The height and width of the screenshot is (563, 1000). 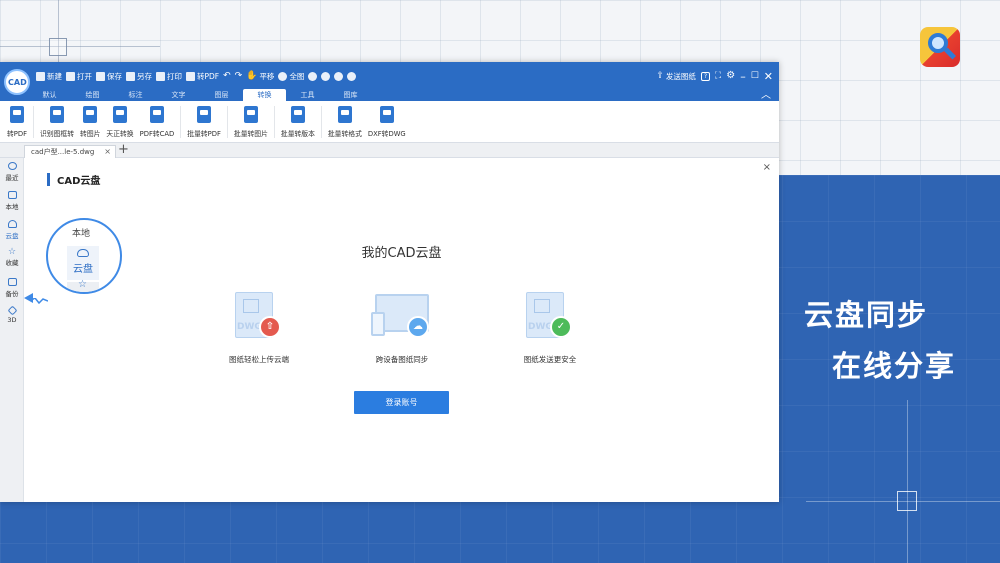 I want to click on ribbon-label: 转PDF, so click(x=17, y=134).